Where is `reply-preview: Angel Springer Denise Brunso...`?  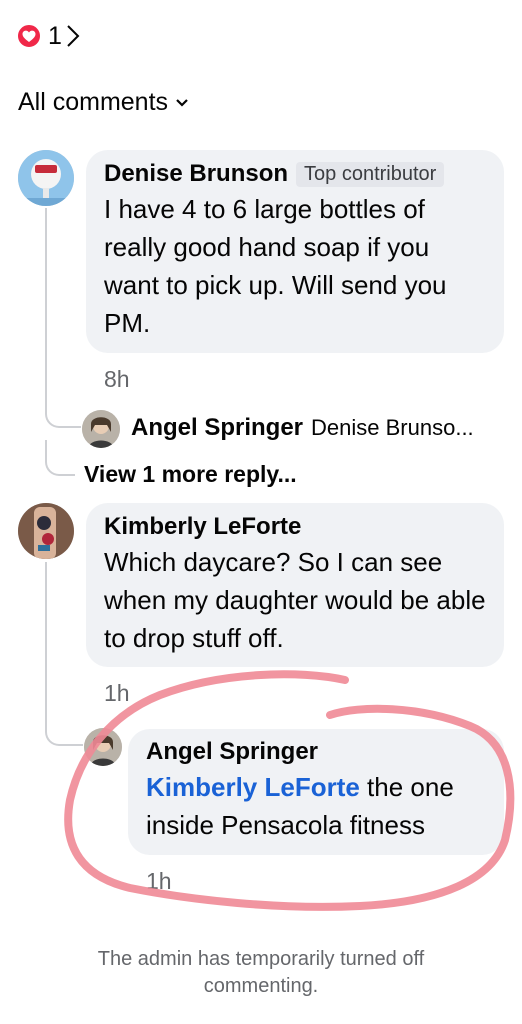 reply-preview: Angel Springer Denise Brunso... is located at coordinates (302, 428).